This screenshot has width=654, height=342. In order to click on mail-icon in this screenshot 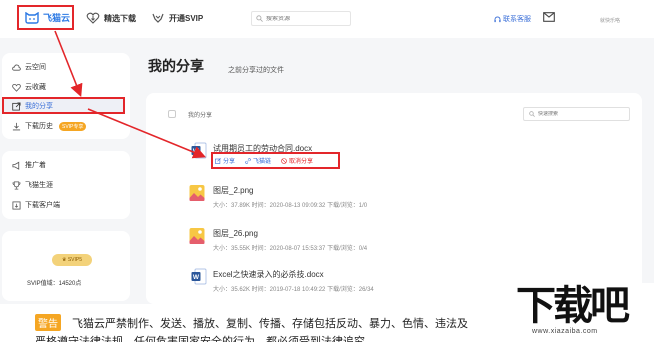, I will do `click(549, 17)`.